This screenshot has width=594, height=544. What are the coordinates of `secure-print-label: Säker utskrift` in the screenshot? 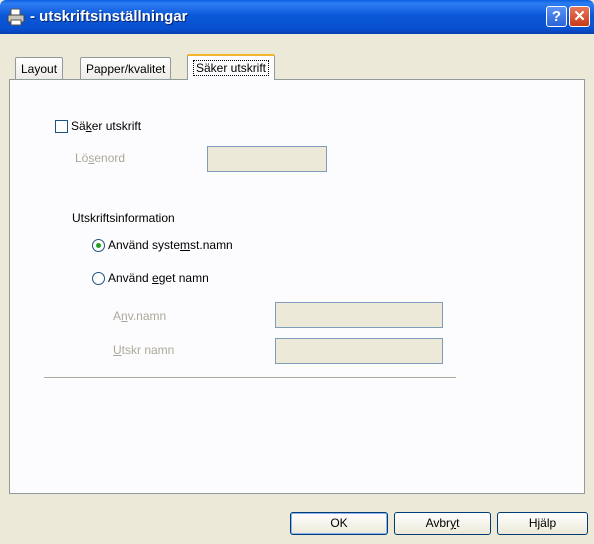 It's located at (106, 126).